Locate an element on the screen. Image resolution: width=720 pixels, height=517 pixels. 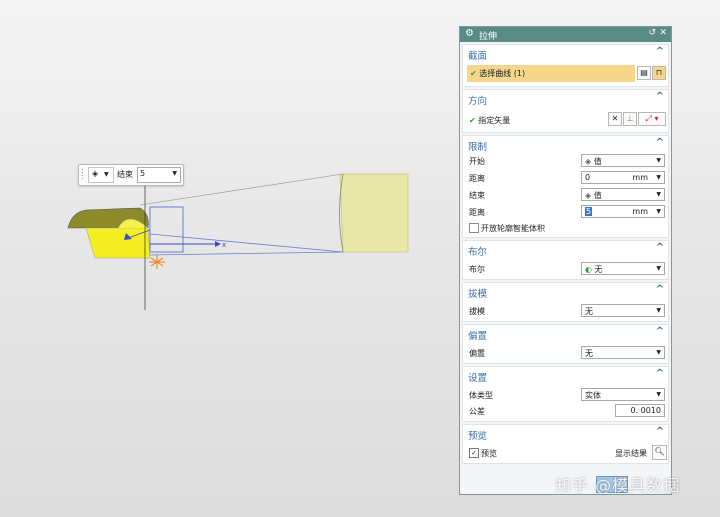
open-profile-row: 开放轮廓智能体积 is located at coordinates (565, 228).